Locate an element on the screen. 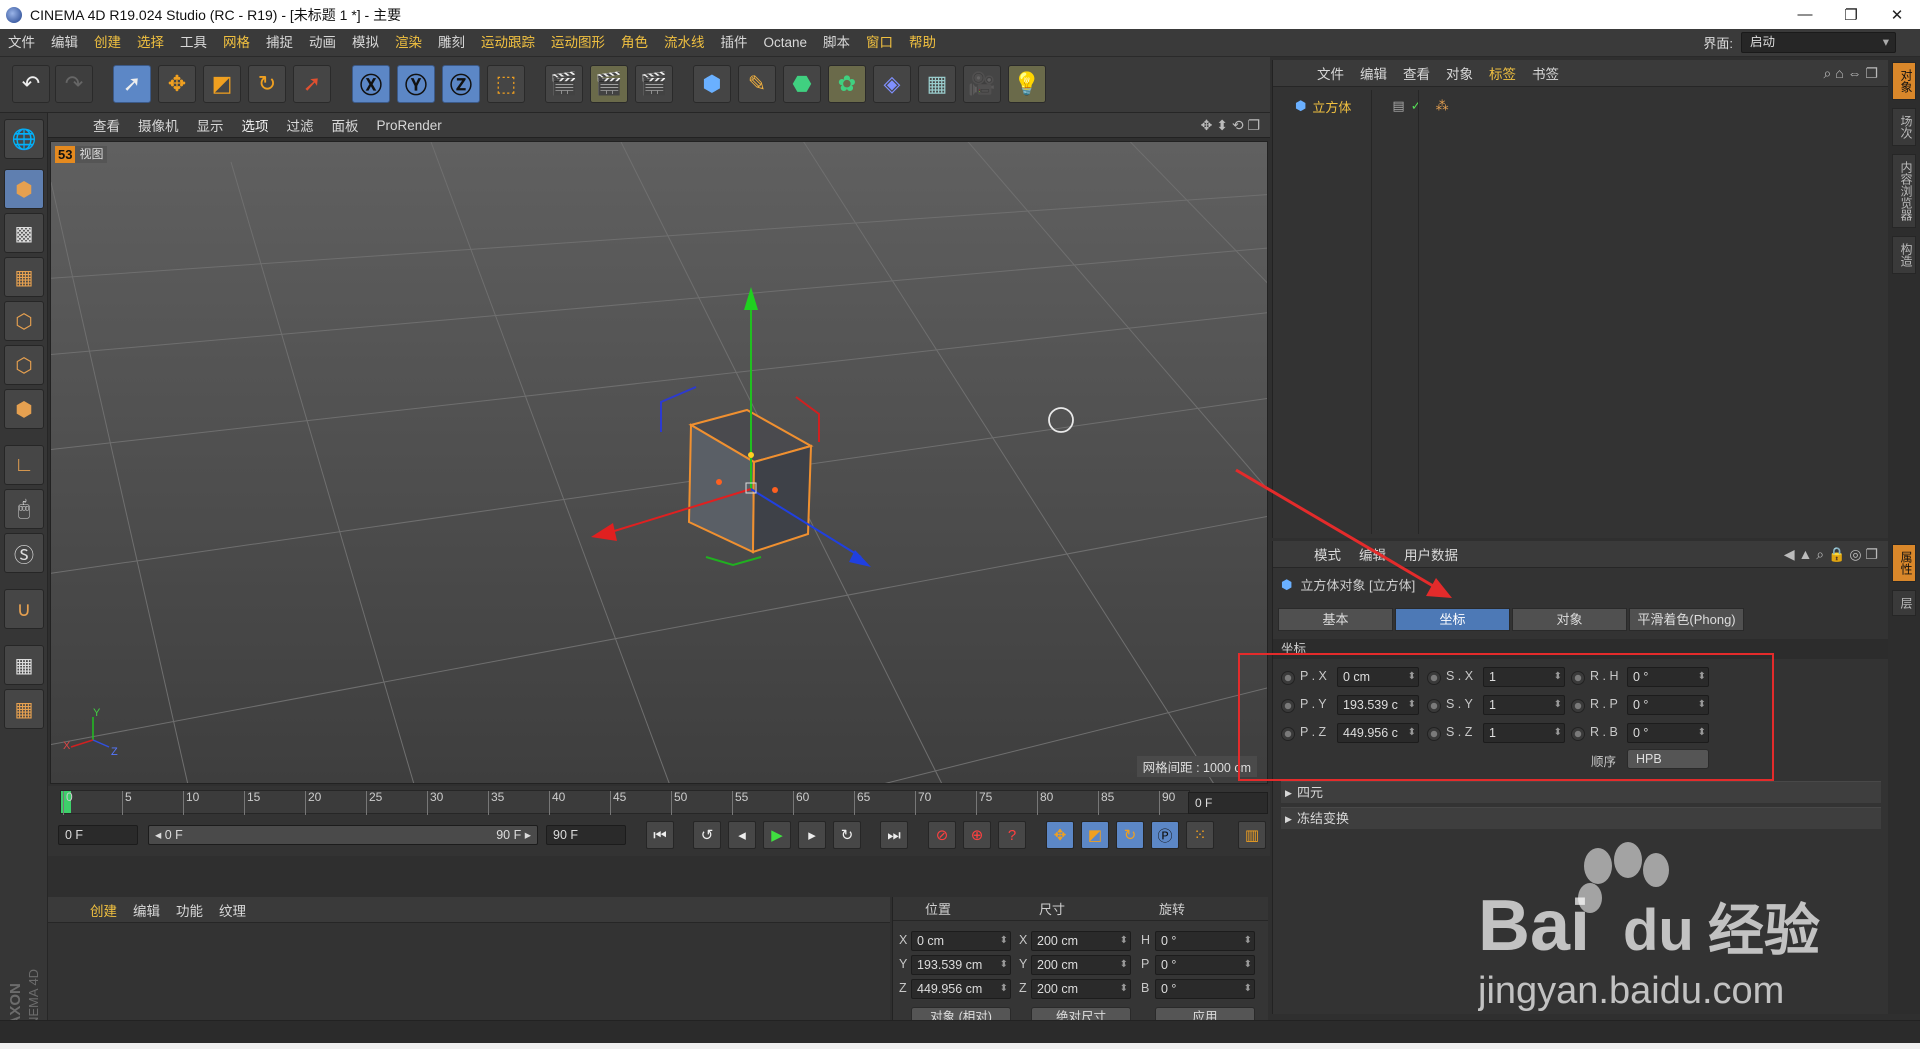 Image resolution: width=1920 pixels, height=1049 pixels. world-coordinate-icon: ⬚ is located at coordinates (506, 84).